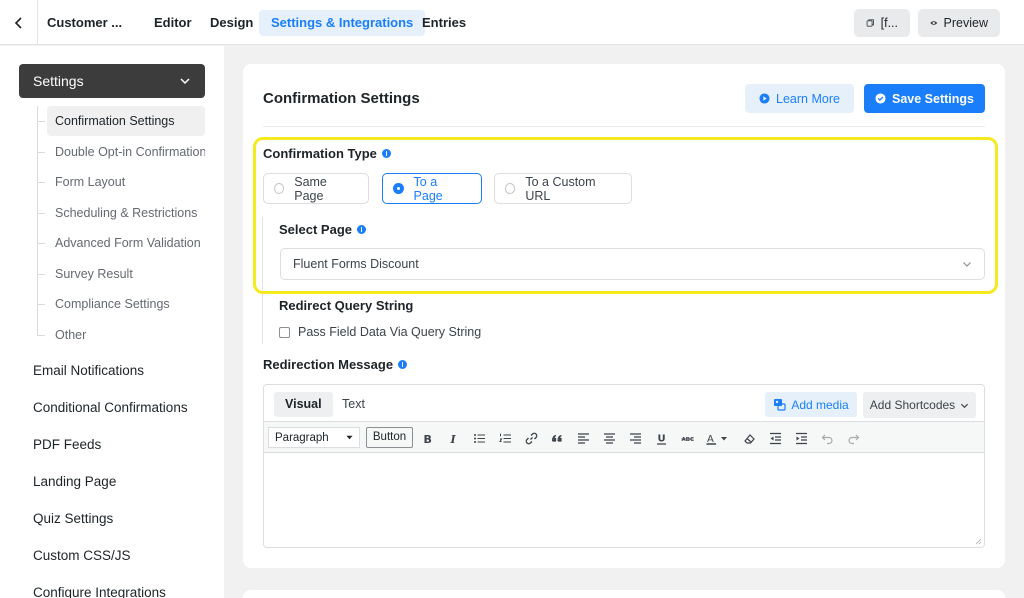  Describe the element at coordinates (775, 438) in the screenshot. I see `outdent-icon` at that location.